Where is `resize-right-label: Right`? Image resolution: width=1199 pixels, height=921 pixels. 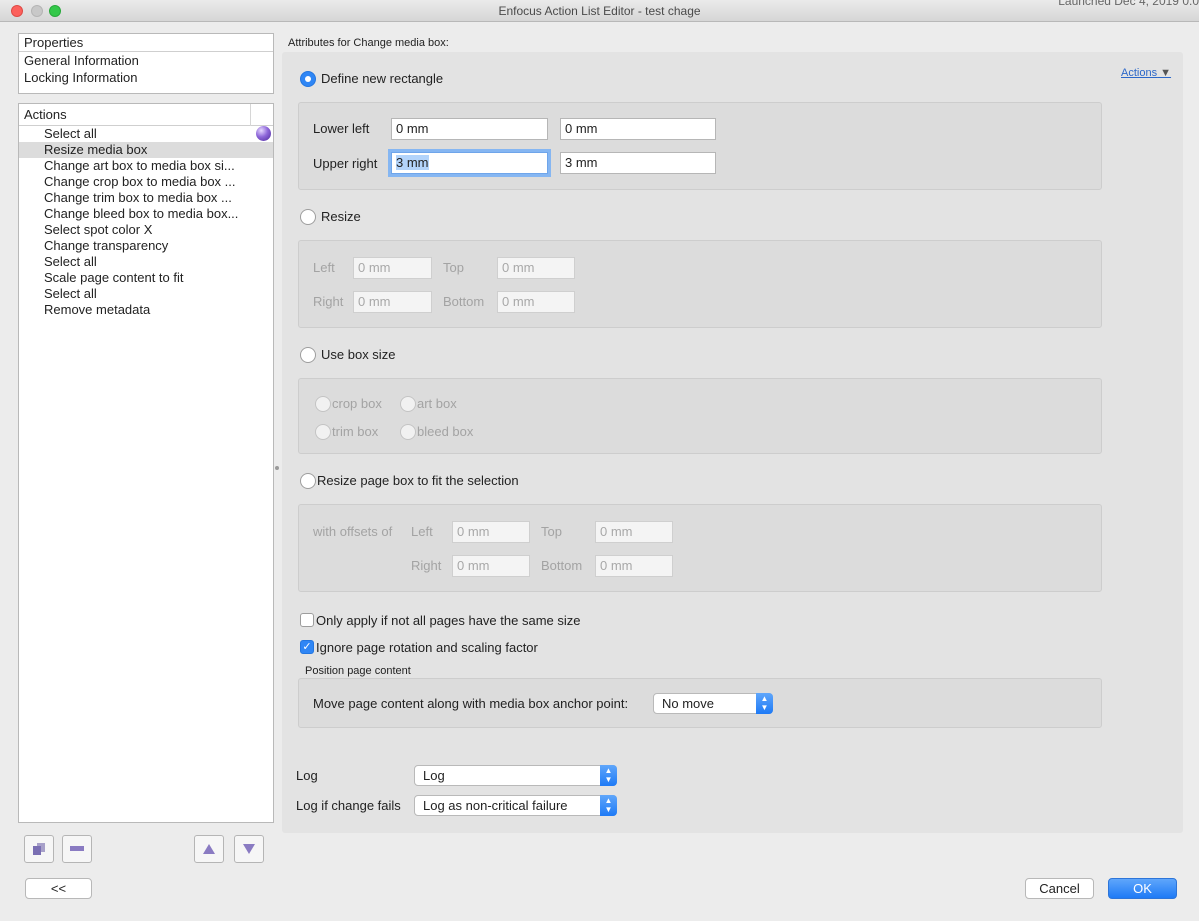 resize-right-label: Right is located at coordinates (328, 301).